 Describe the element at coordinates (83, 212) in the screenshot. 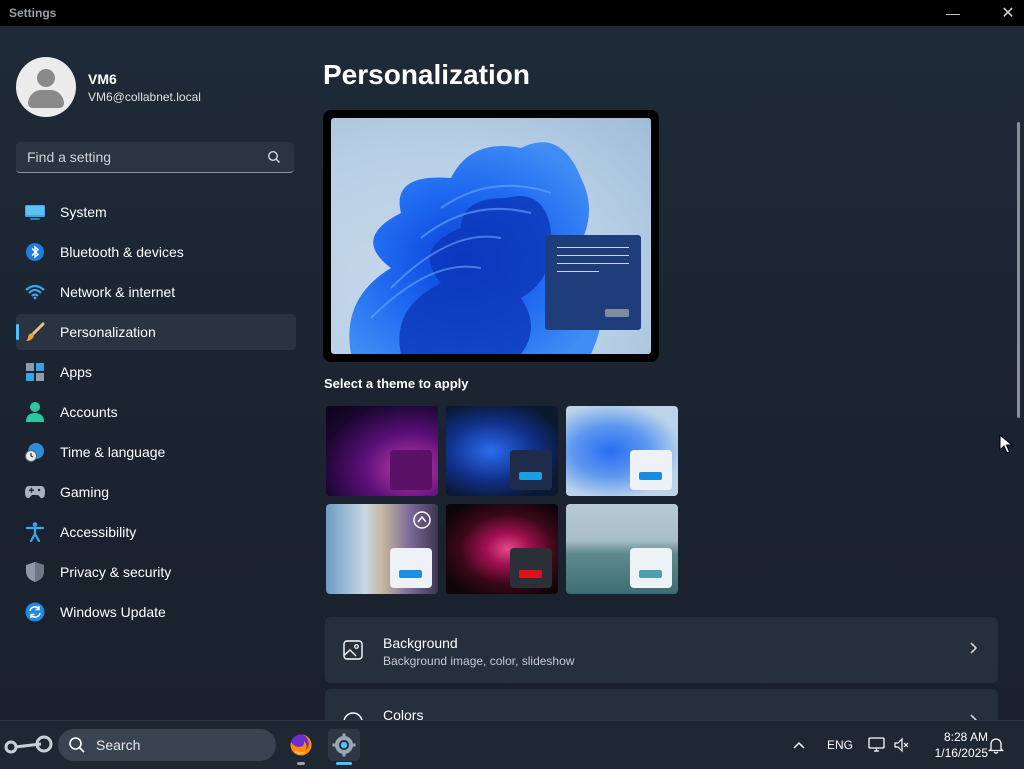

I see `sidebar-item-label: System` at that location.